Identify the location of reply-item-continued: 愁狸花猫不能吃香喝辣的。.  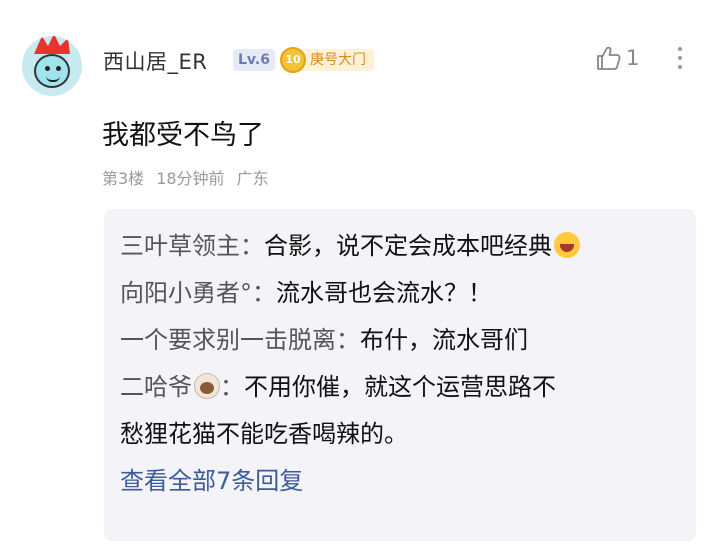
(408, 434).